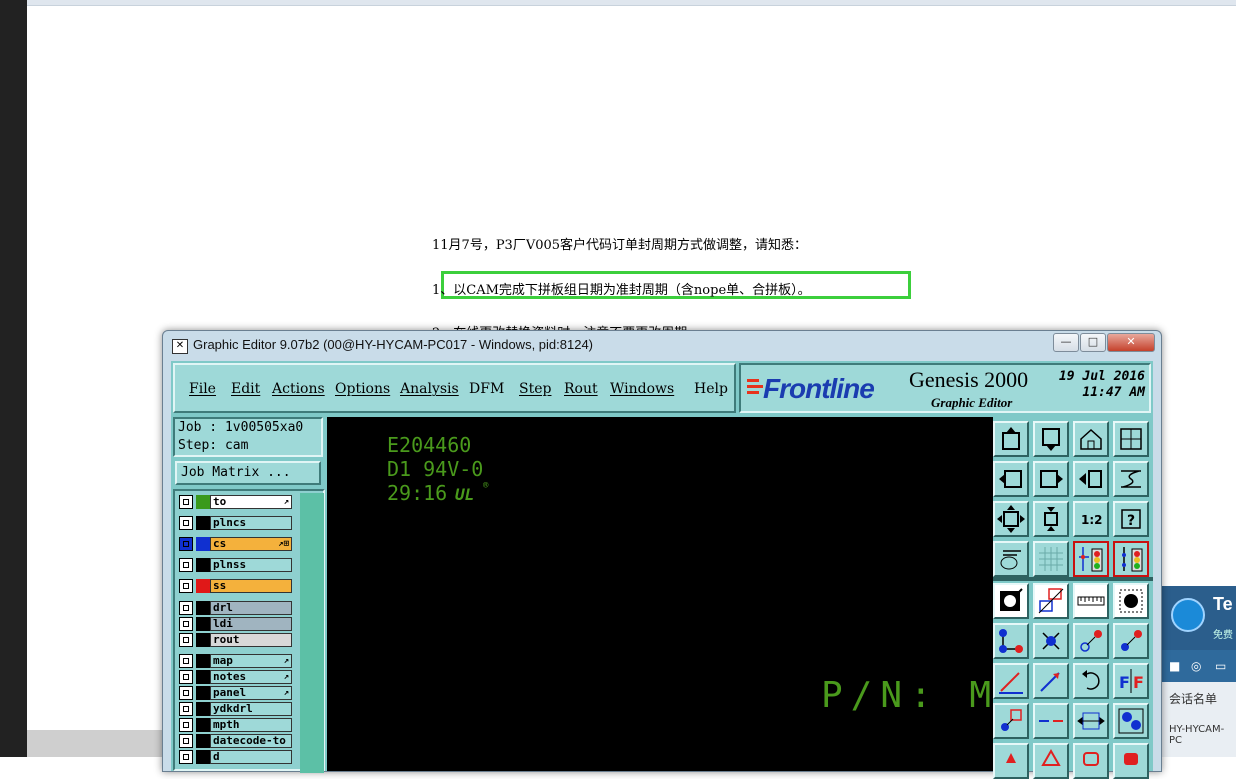  I want to click on menu-dfm: DFM, so click(486, 389).